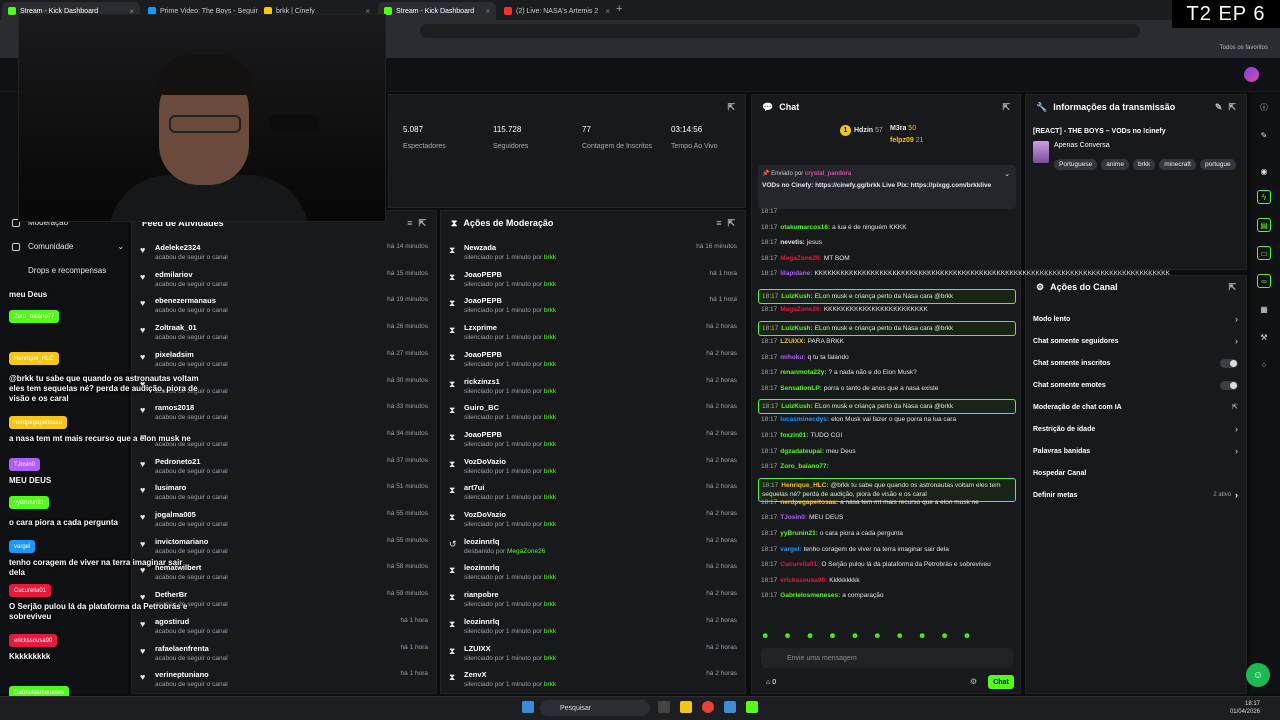  What do you see at coordinates (708, 707) in the screenshot?
I see `chrome-icon` at bounding box center [708, 707].